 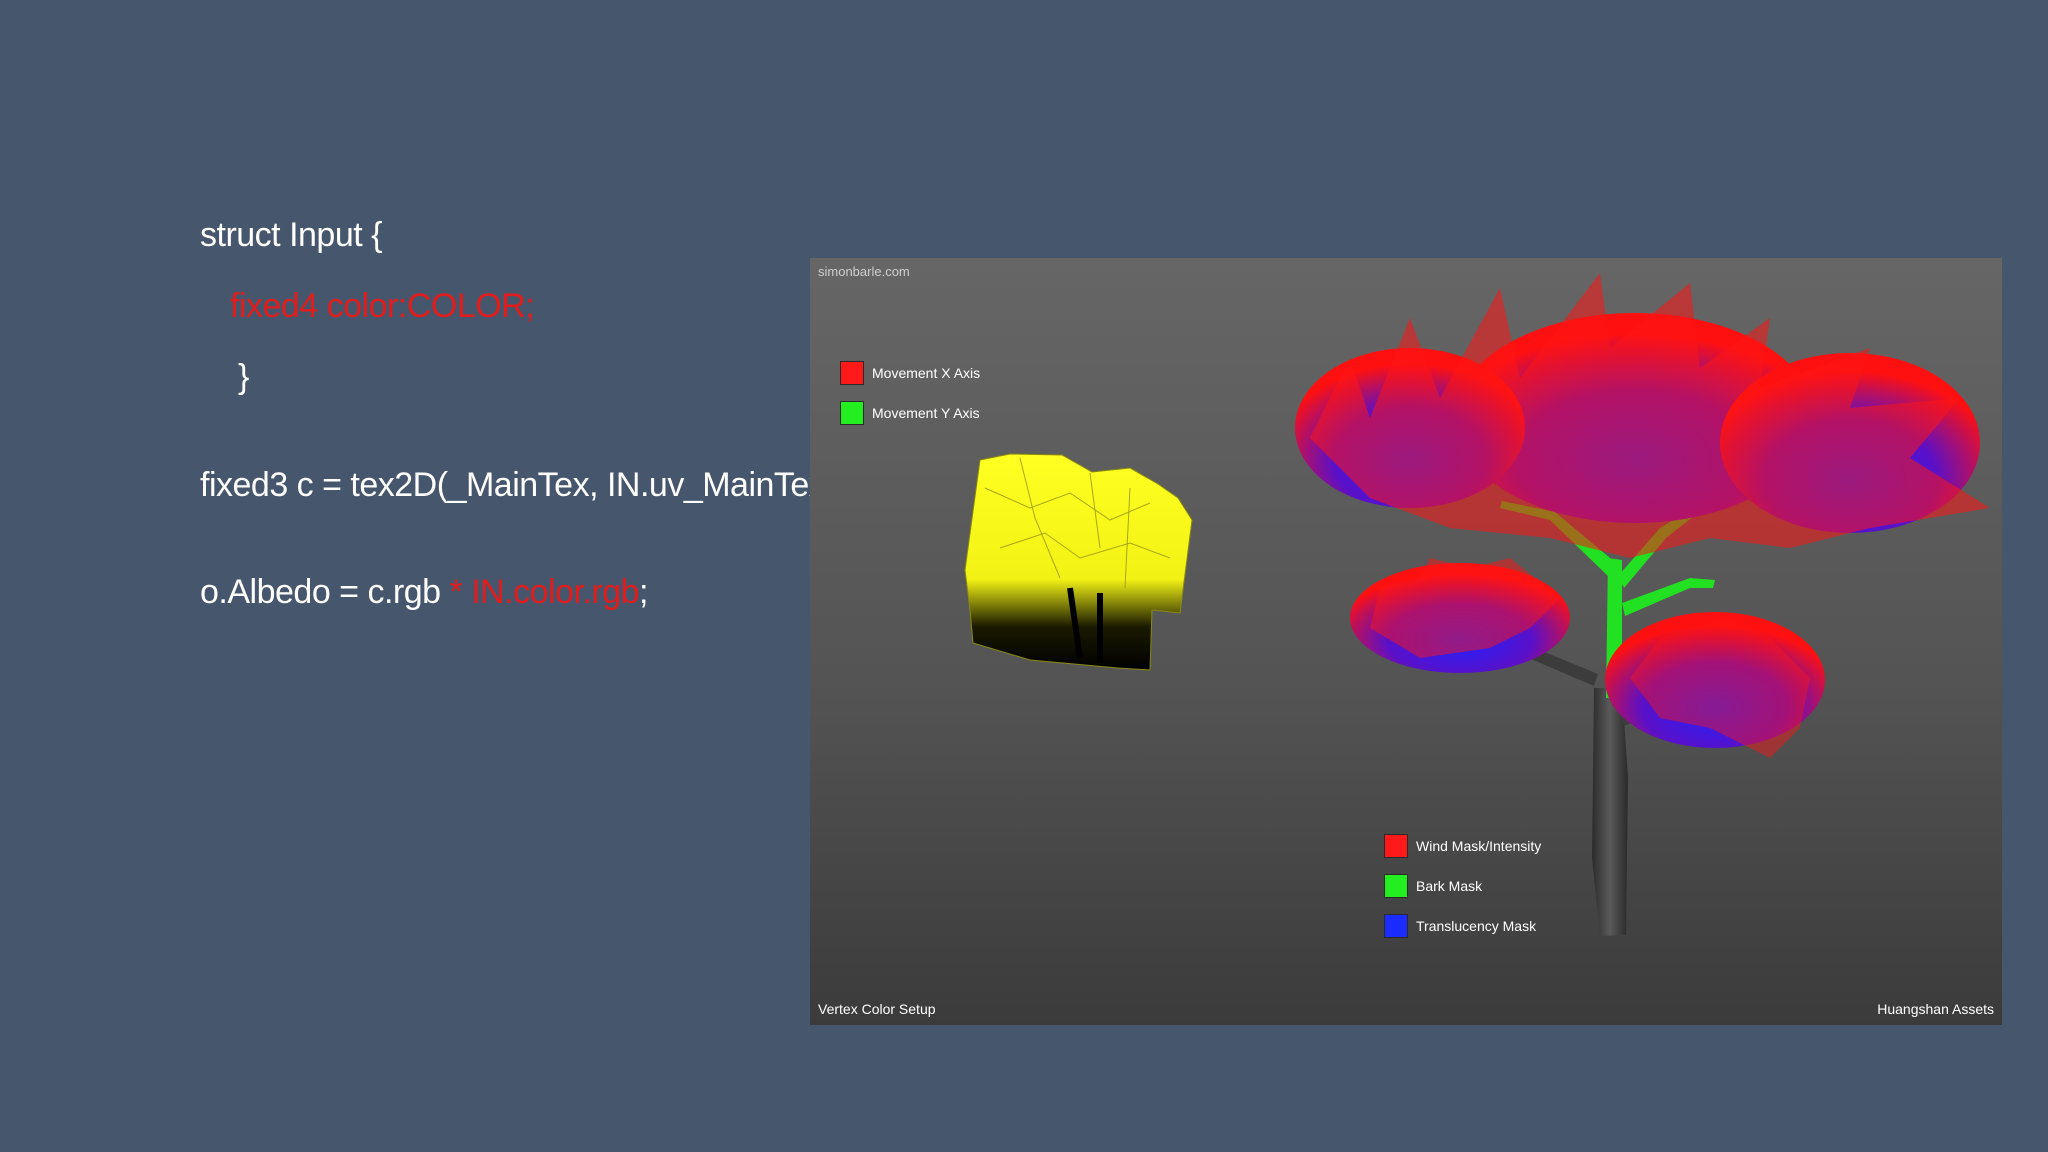 I want to click on legend-item-movement-y: Movement Y Axis, so click(x=910, y=413).